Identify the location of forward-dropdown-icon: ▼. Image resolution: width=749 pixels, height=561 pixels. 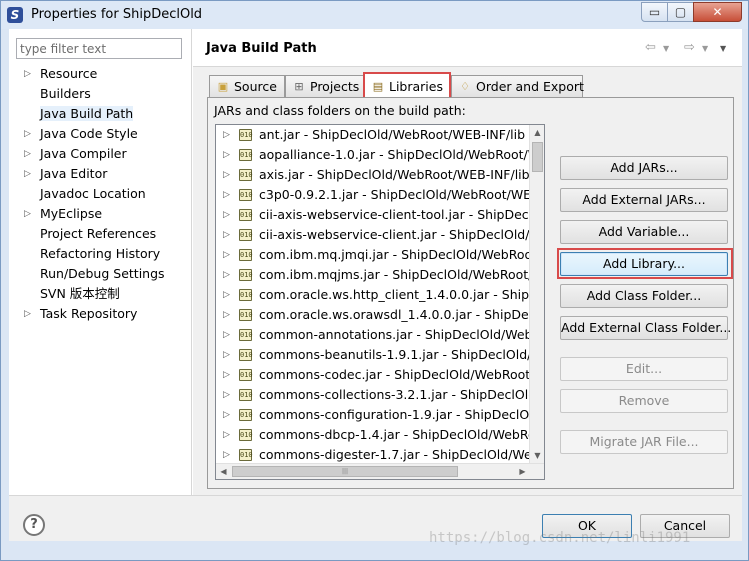
(705, 48).